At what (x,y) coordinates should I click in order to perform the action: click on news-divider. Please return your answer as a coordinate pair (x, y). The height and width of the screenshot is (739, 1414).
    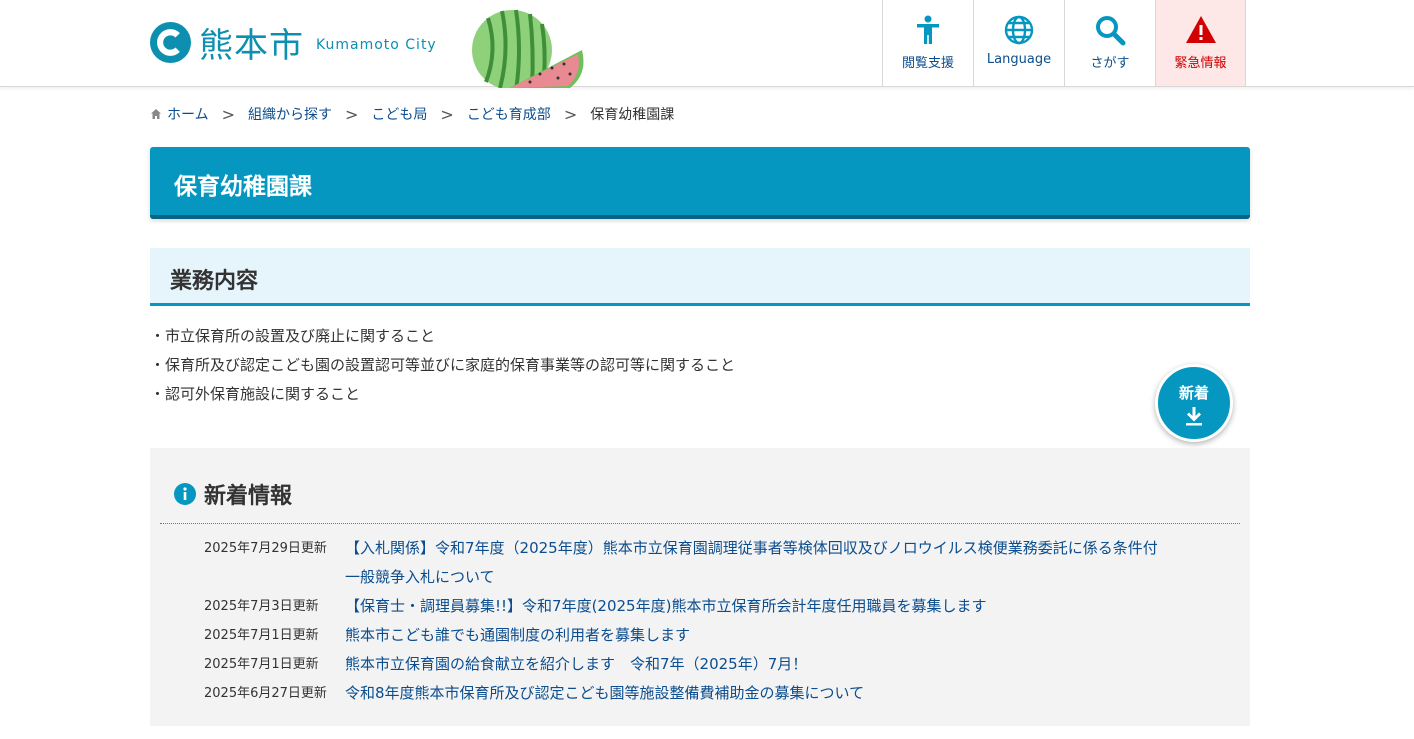
    Looking at the image, I should click on (700, 523).